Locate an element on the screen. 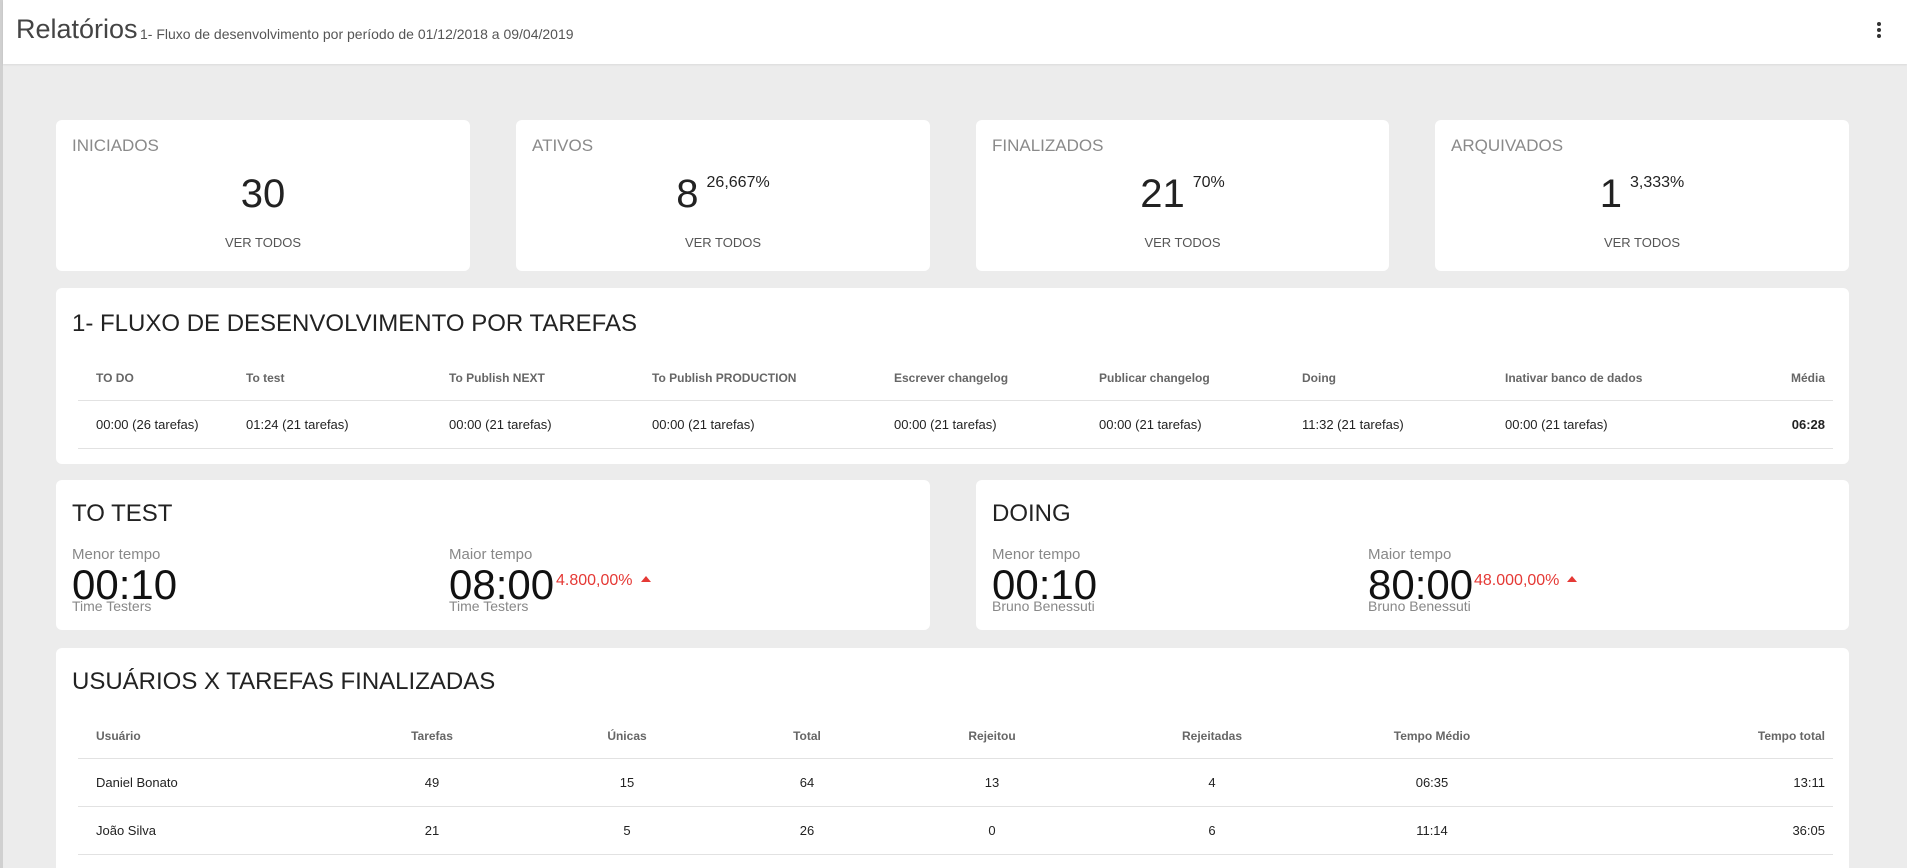 This screenshot has width=1907, height=868. table-cell: 0 is located at coordinates (992, 830).